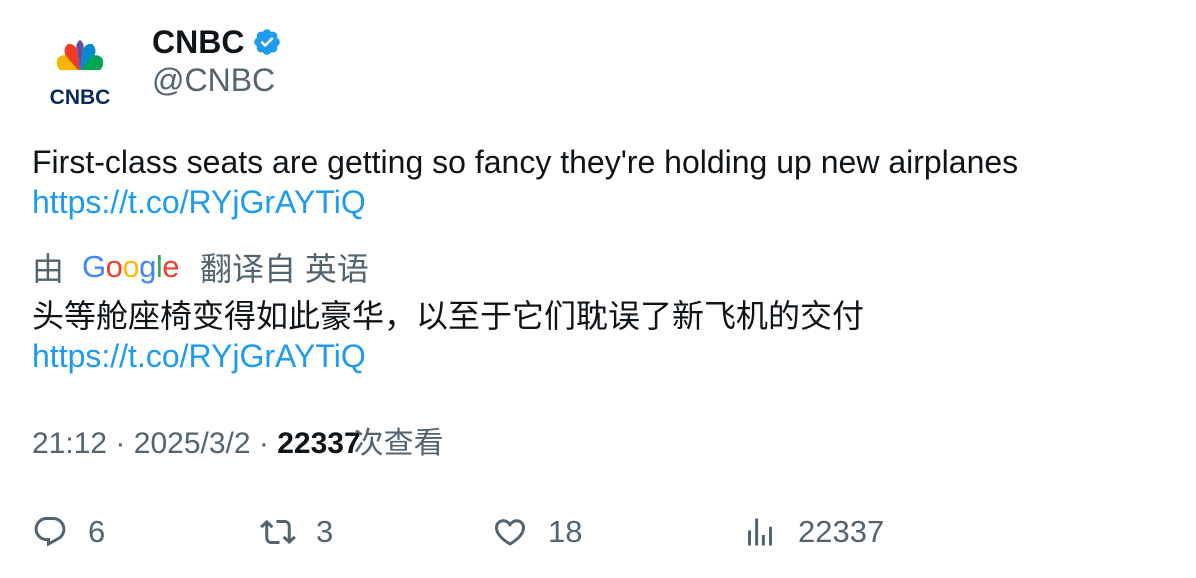  What do you see at coordinates (48, 269) in the screenshot?
I see `translation-prefix: 由` at bounding box center [48, 269].